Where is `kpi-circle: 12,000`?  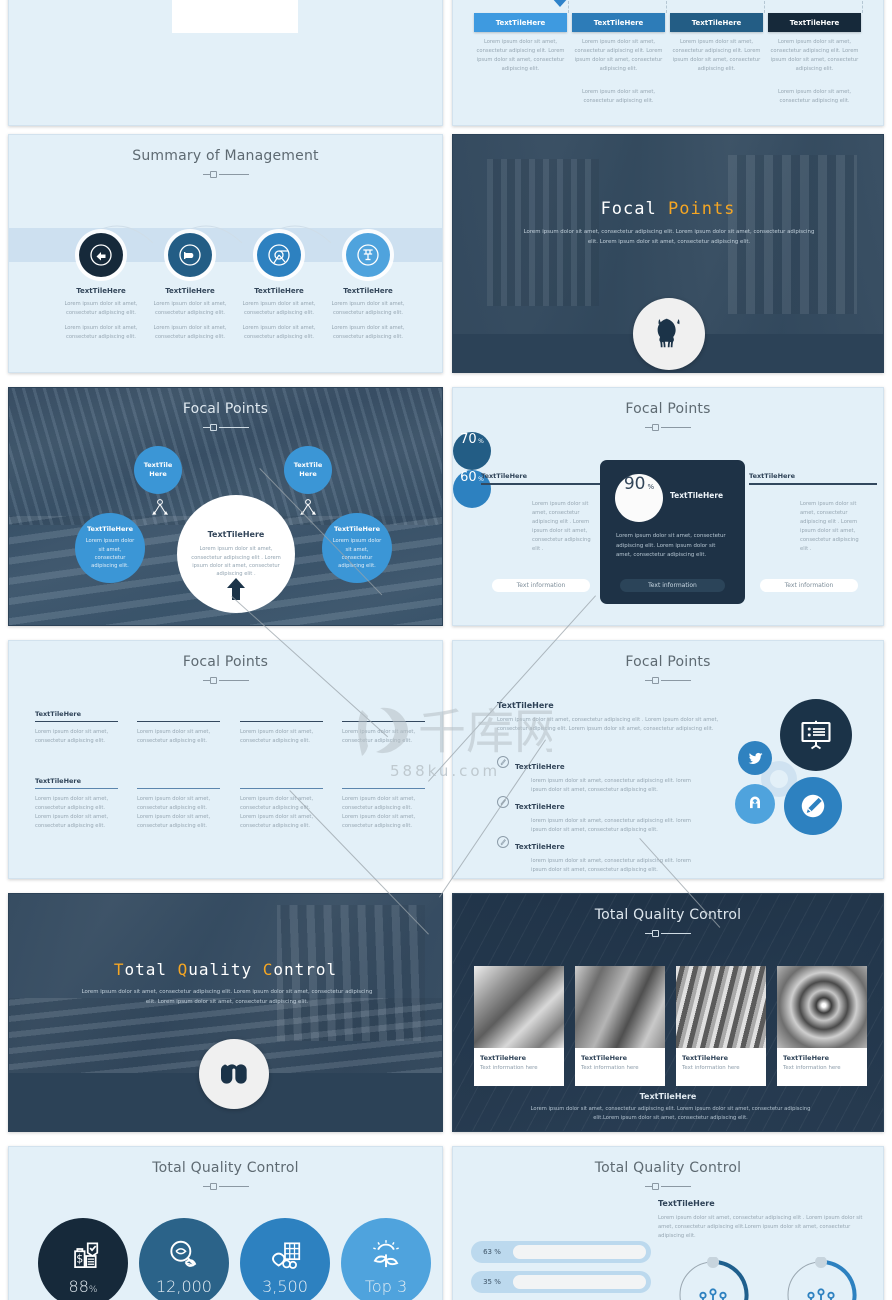 kpi-circle: 12,000 is located at coordinates (184, 1259).